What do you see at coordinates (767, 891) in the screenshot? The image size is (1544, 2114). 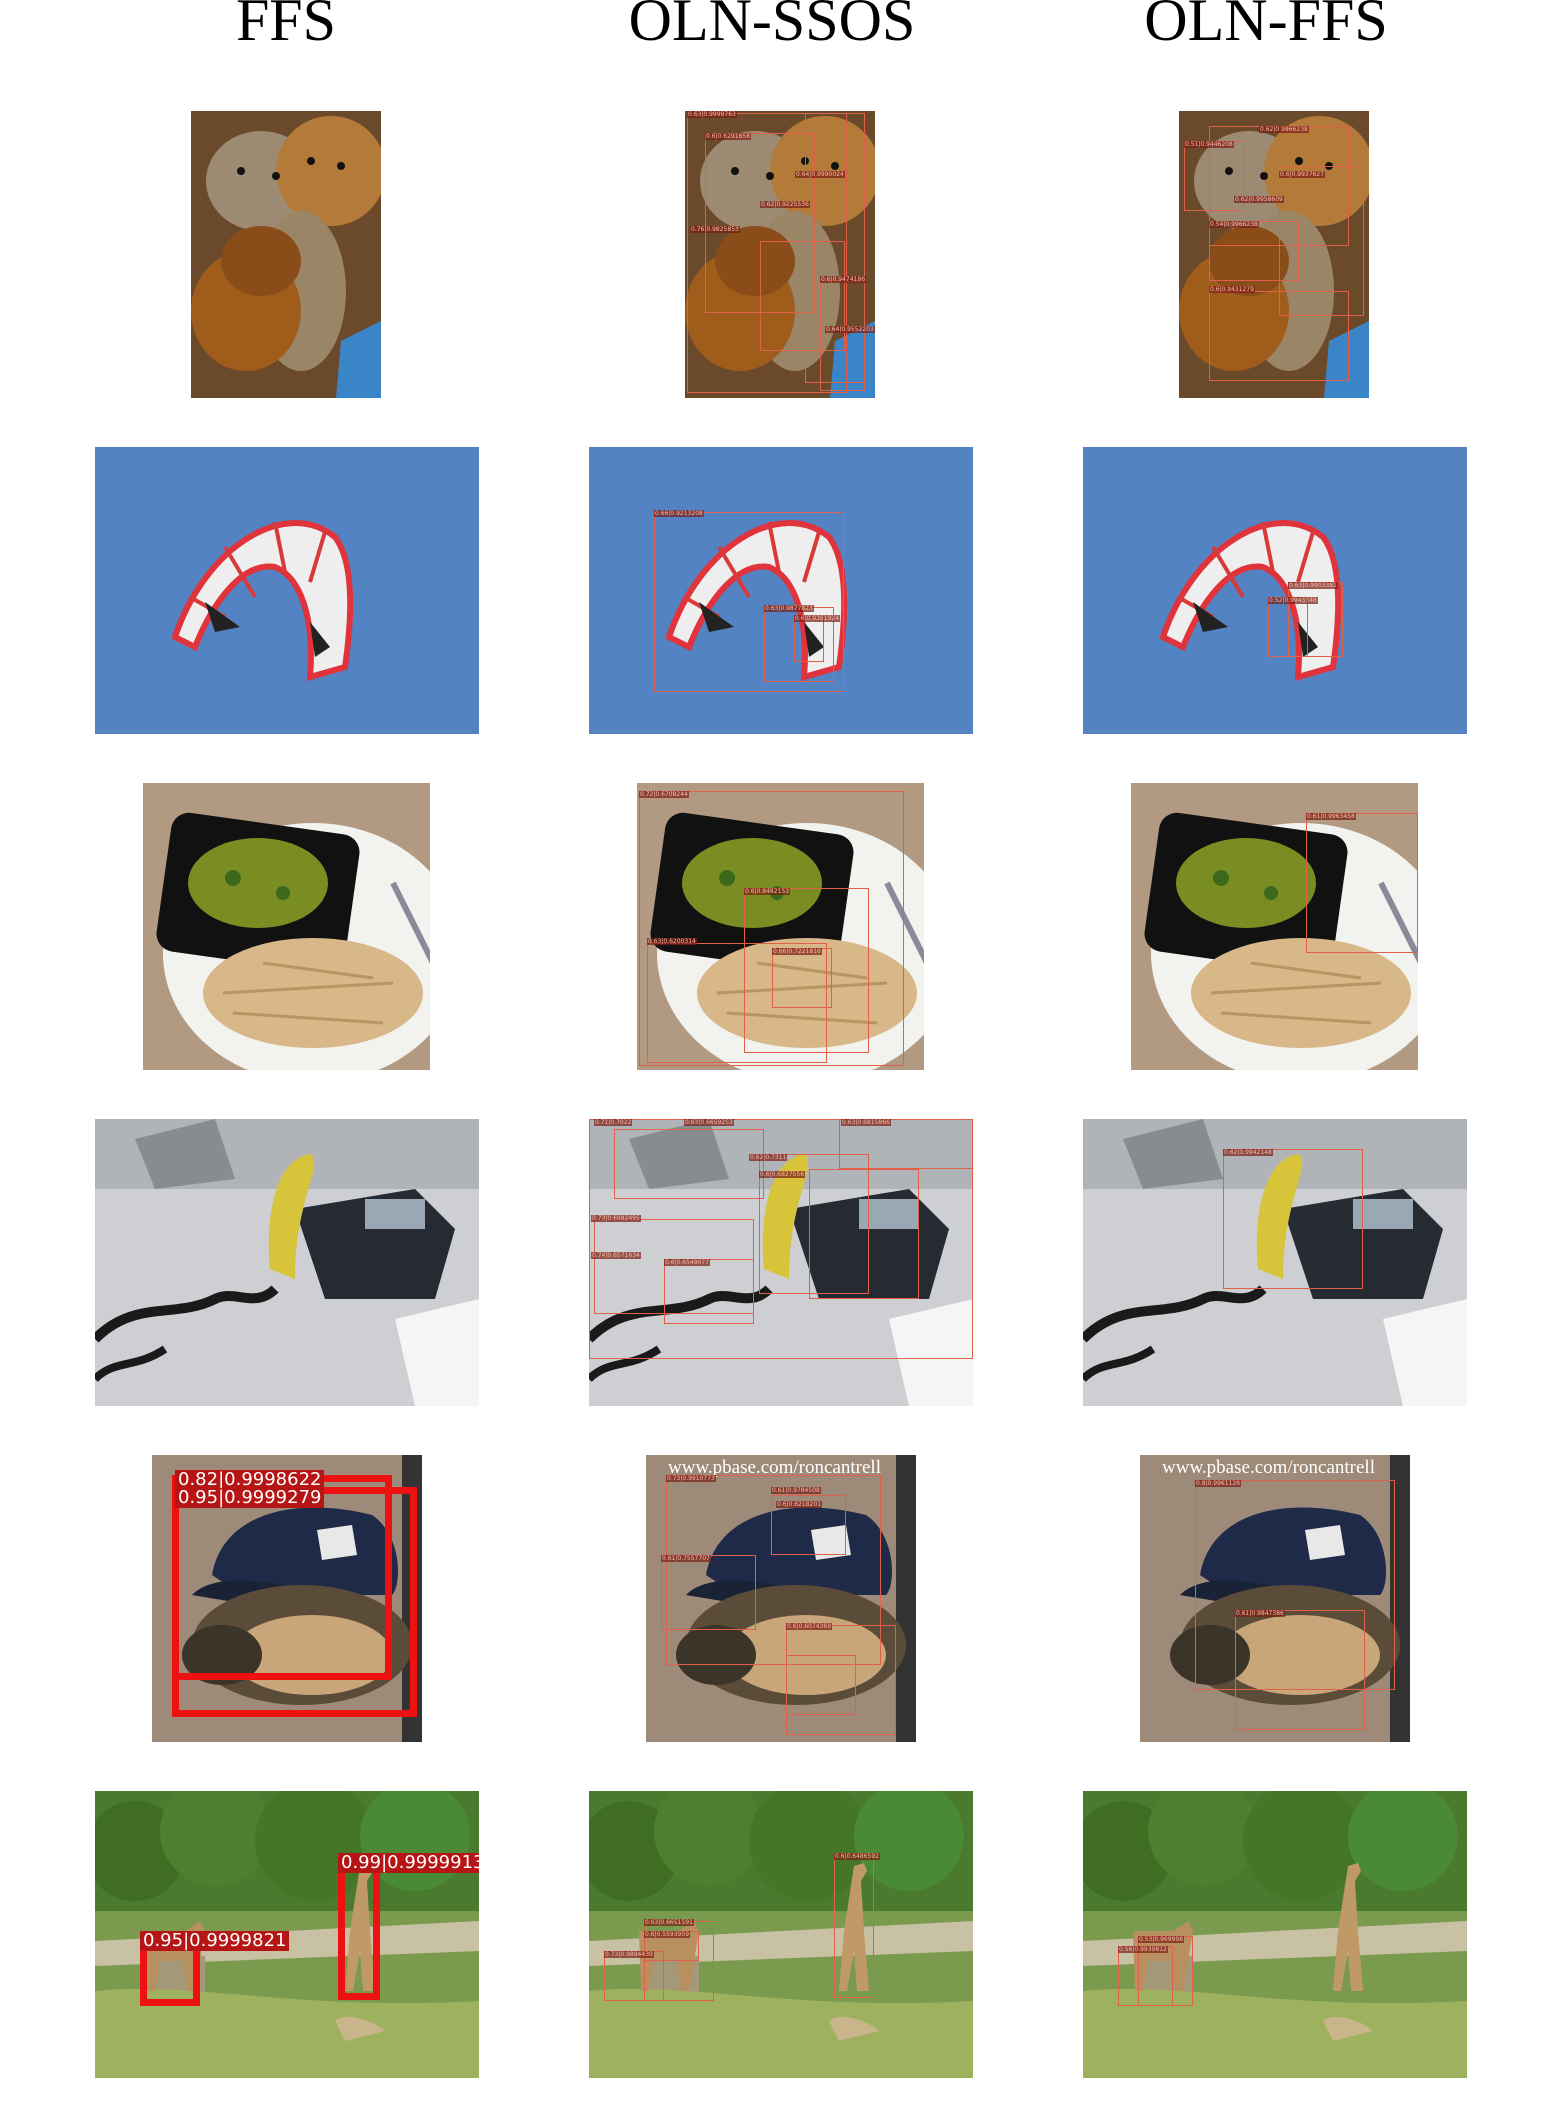 I see `score-label: 0.6|0.8482153` at bounding box center [767, 891].